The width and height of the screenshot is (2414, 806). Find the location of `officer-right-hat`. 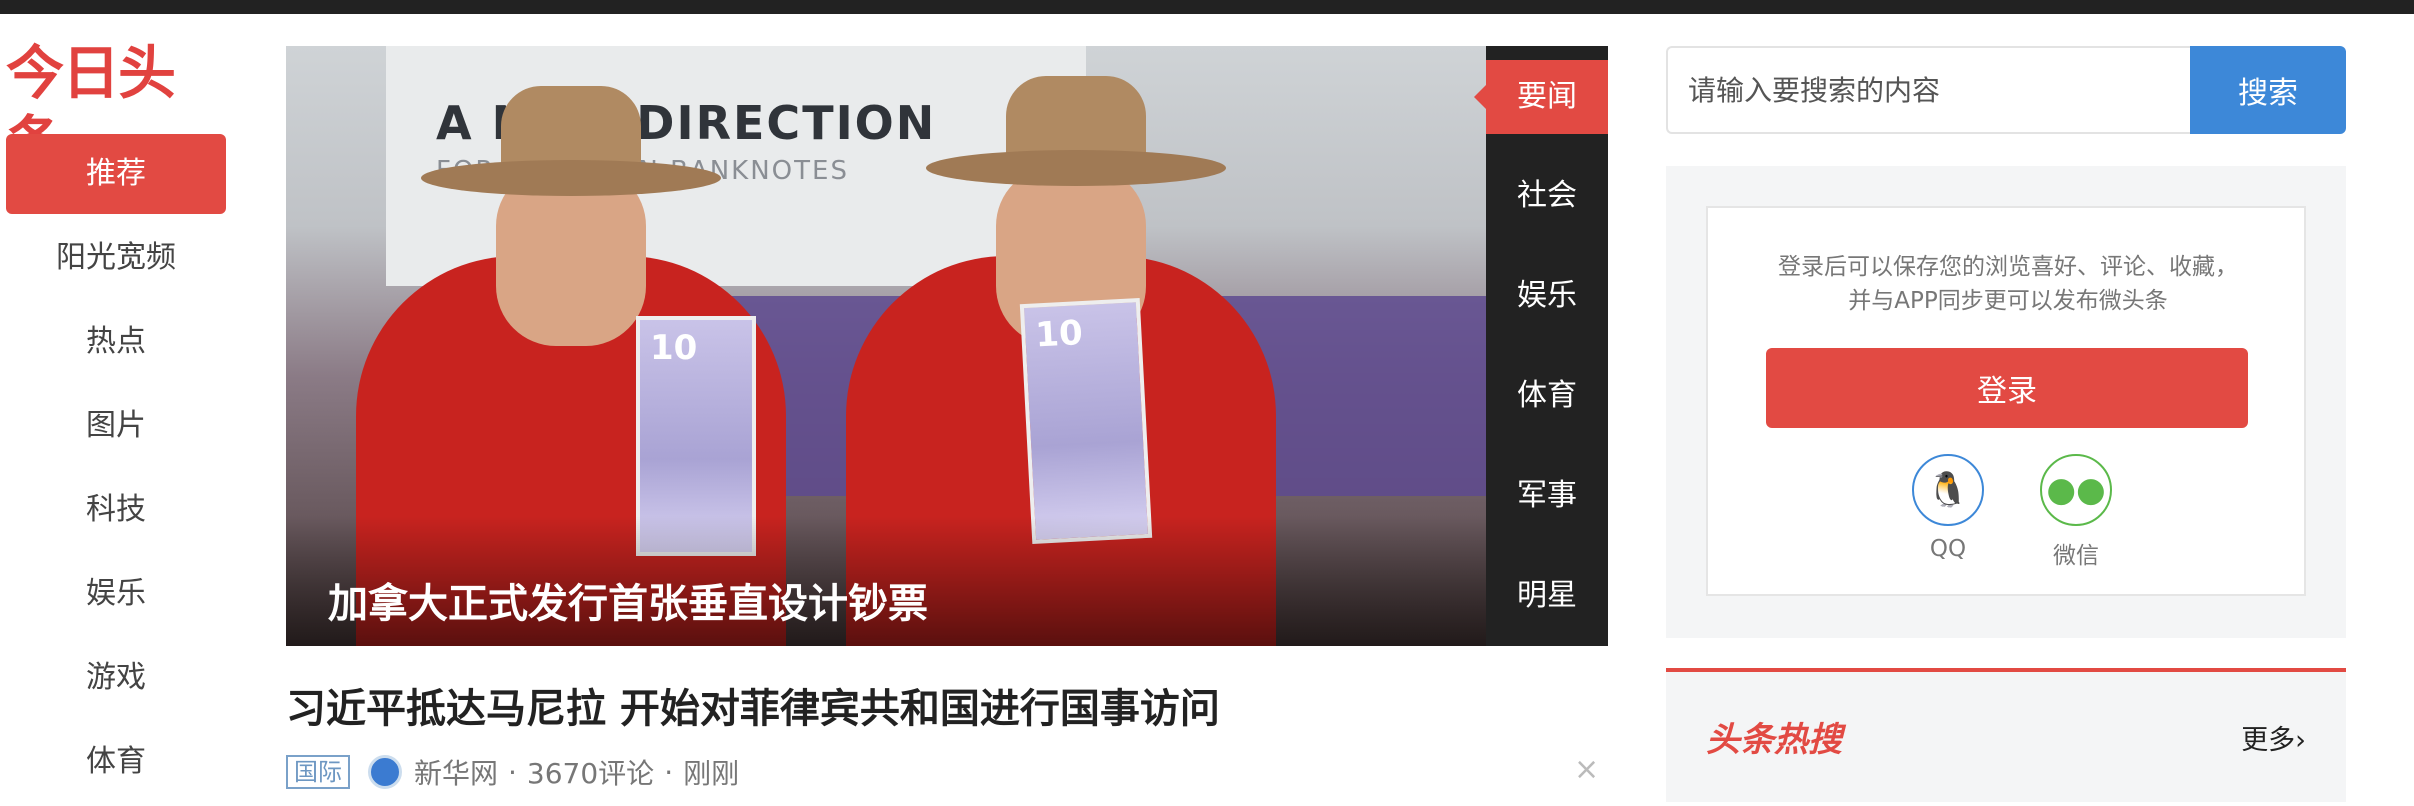

officer-right-hat is located at coordinates (1076, 131).